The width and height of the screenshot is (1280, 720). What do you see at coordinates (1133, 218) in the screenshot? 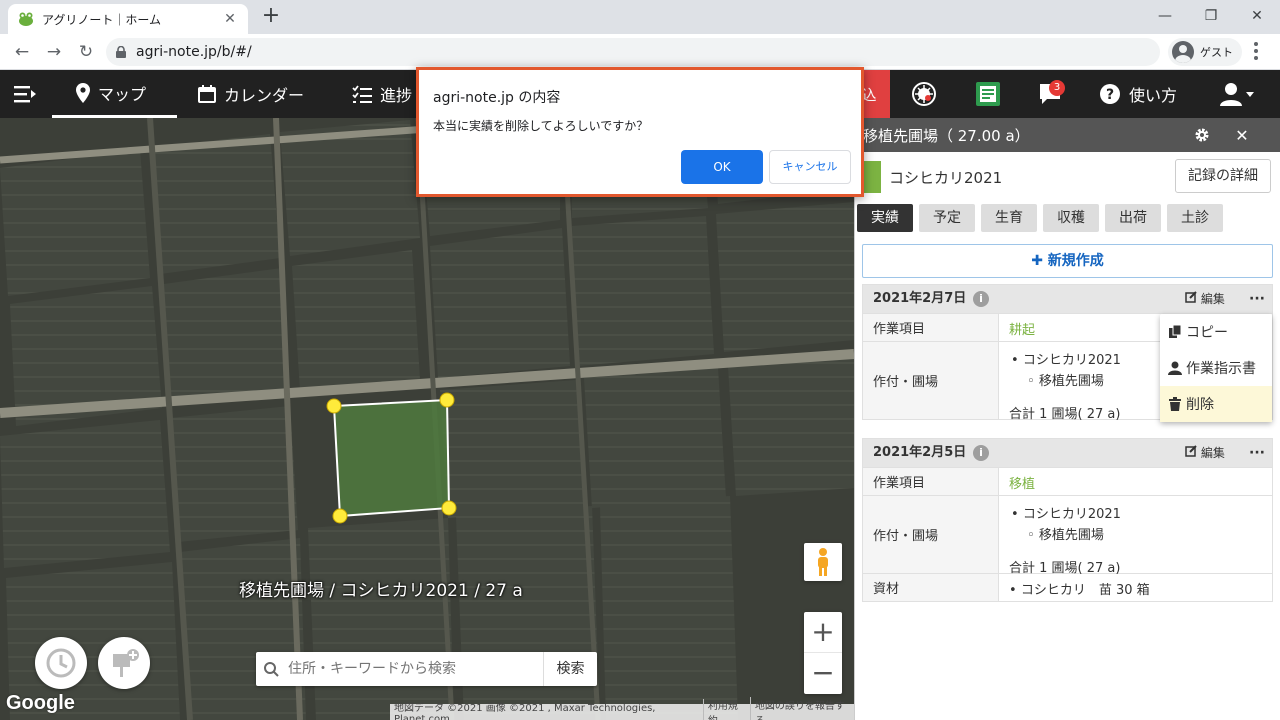
I see `tab-shipment: 出荷` at bounding box center [1133, 218].